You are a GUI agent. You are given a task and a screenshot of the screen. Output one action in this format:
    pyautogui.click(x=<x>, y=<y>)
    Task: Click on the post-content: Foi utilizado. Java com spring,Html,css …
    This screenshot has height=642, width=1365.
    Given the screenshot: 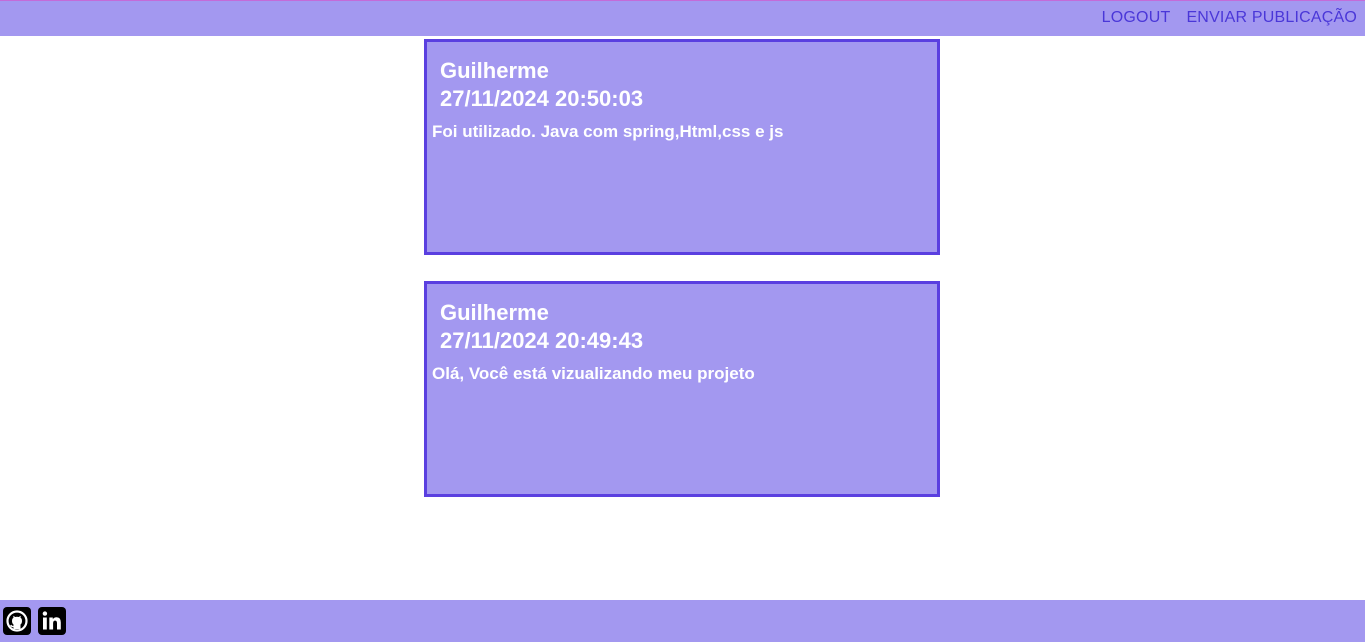 What is the action you would take?
    pyautogui.click(x=608, y=131)
    